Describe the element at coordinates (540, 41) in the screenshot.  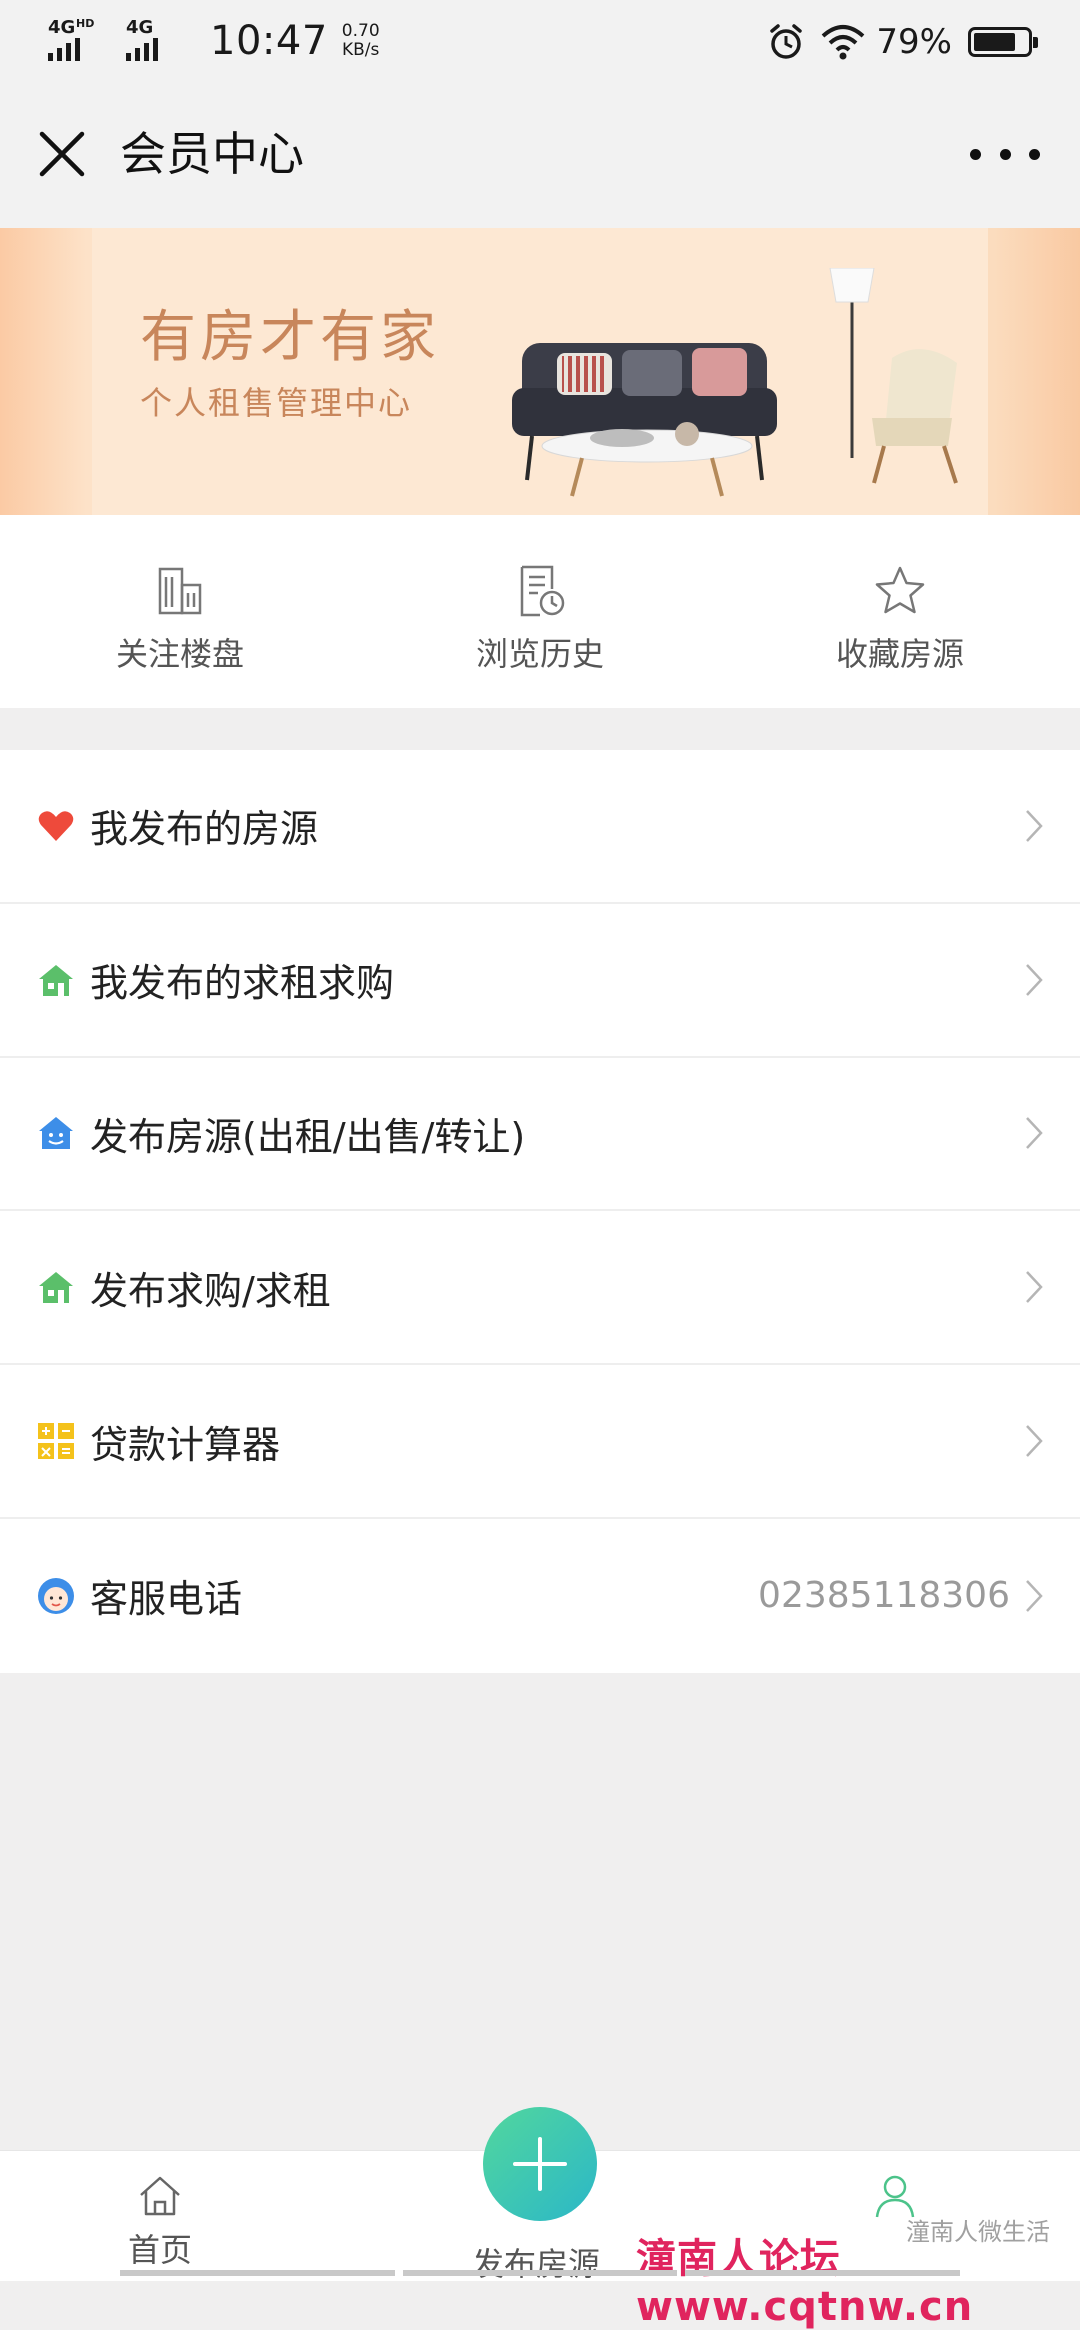
I see `status-bar: 4G HD 4G 10:47 0.70 KB/s 79%` at that location.